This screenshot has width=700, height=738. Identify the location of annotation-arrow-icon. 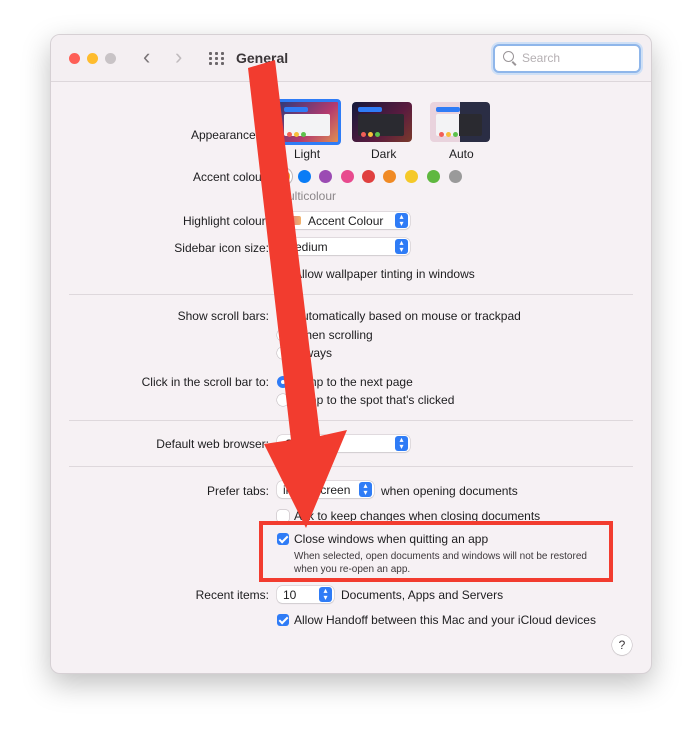
(297, 294).